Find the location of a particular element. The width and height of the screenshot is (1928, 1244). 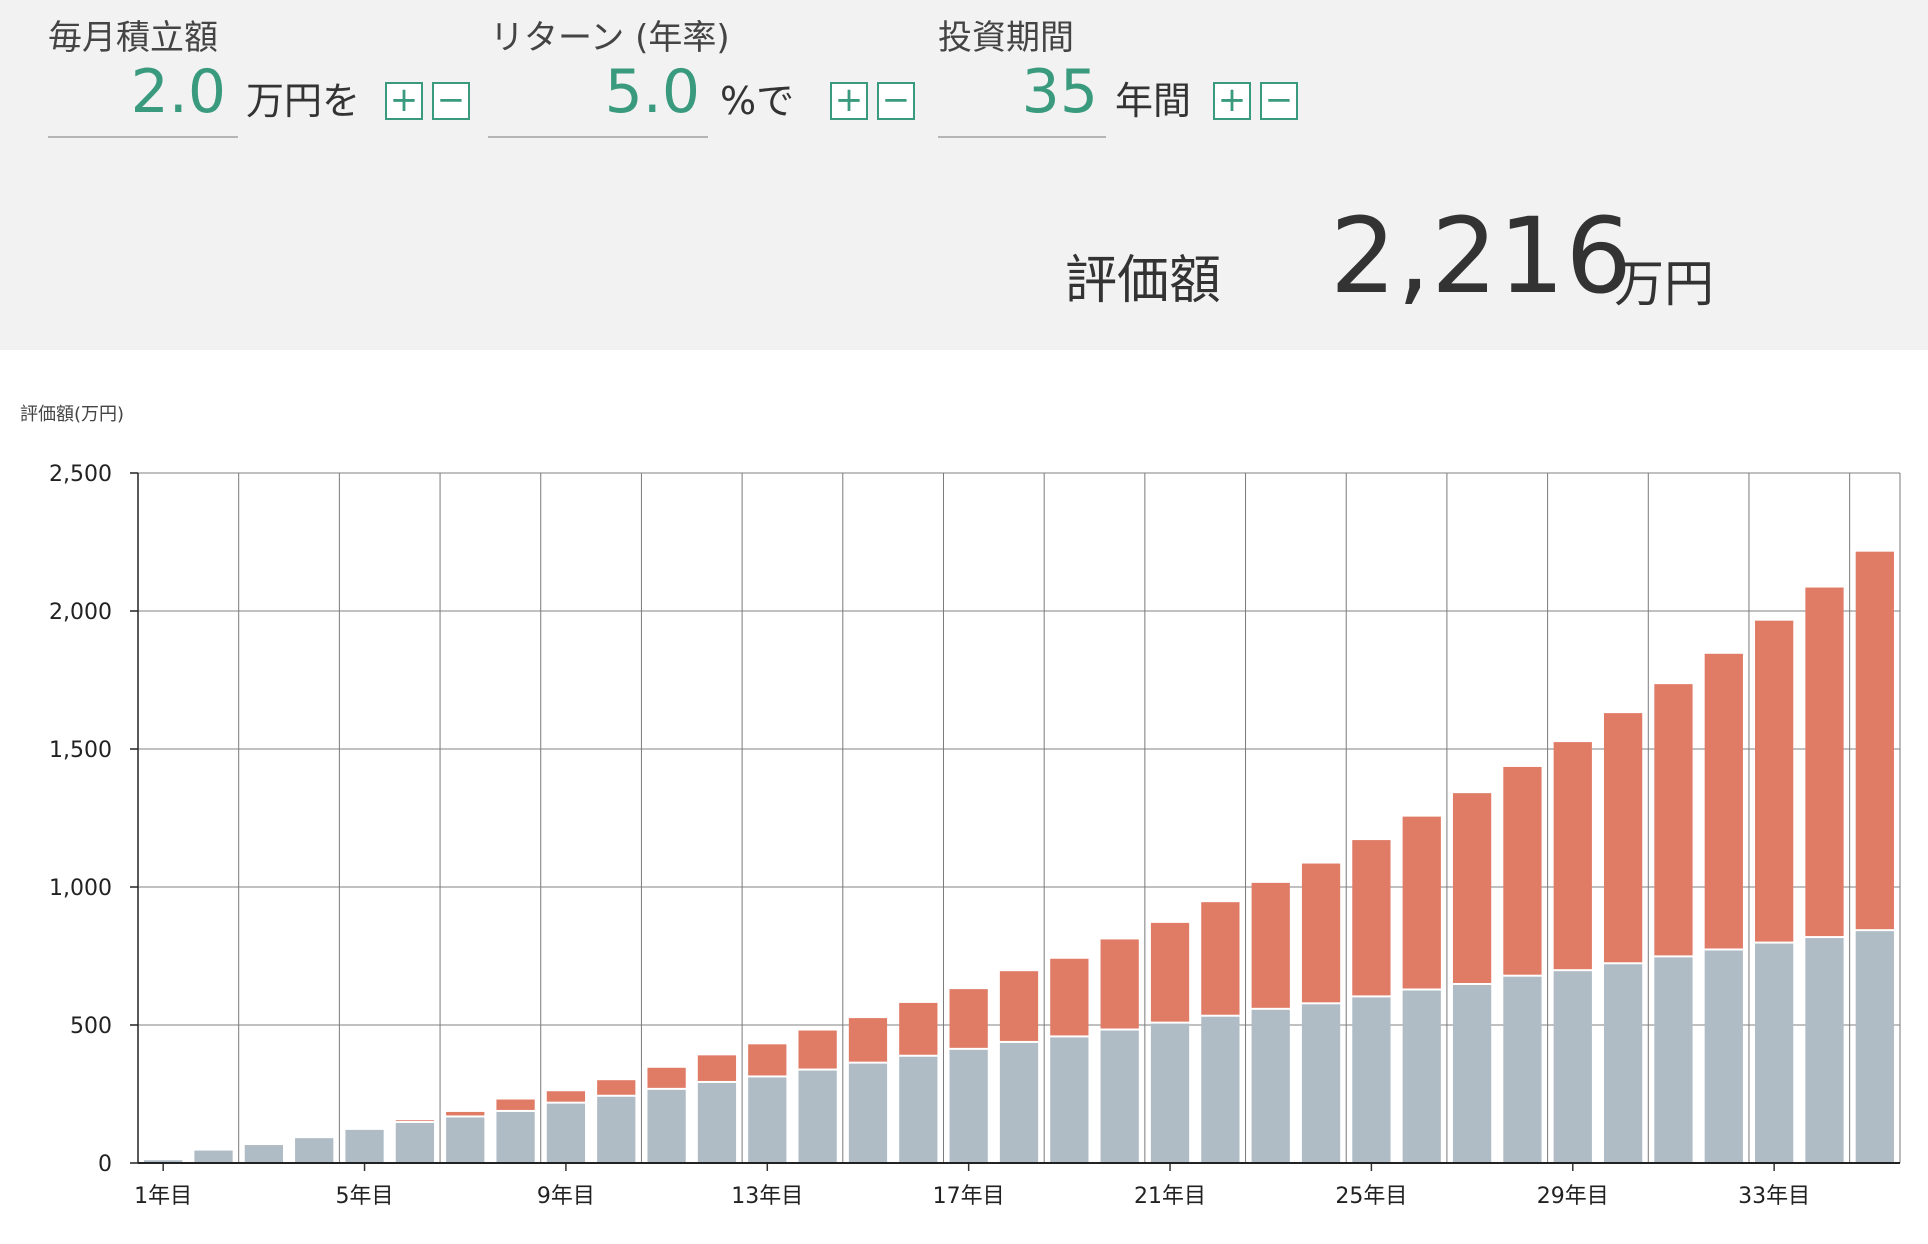

result-unit: 万円 is located at coordinates (1664, 284).